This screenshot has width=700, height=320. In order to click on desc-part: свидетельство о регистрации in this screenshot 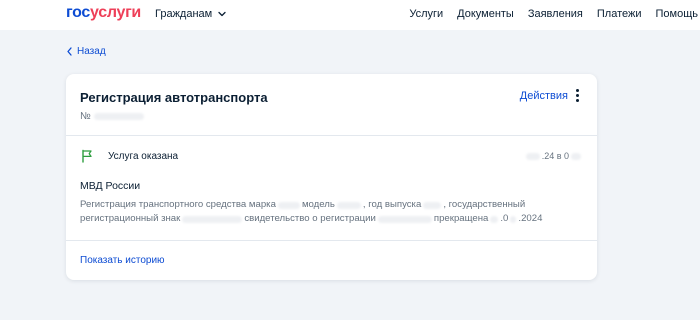, I will do `click(310, 218)`.